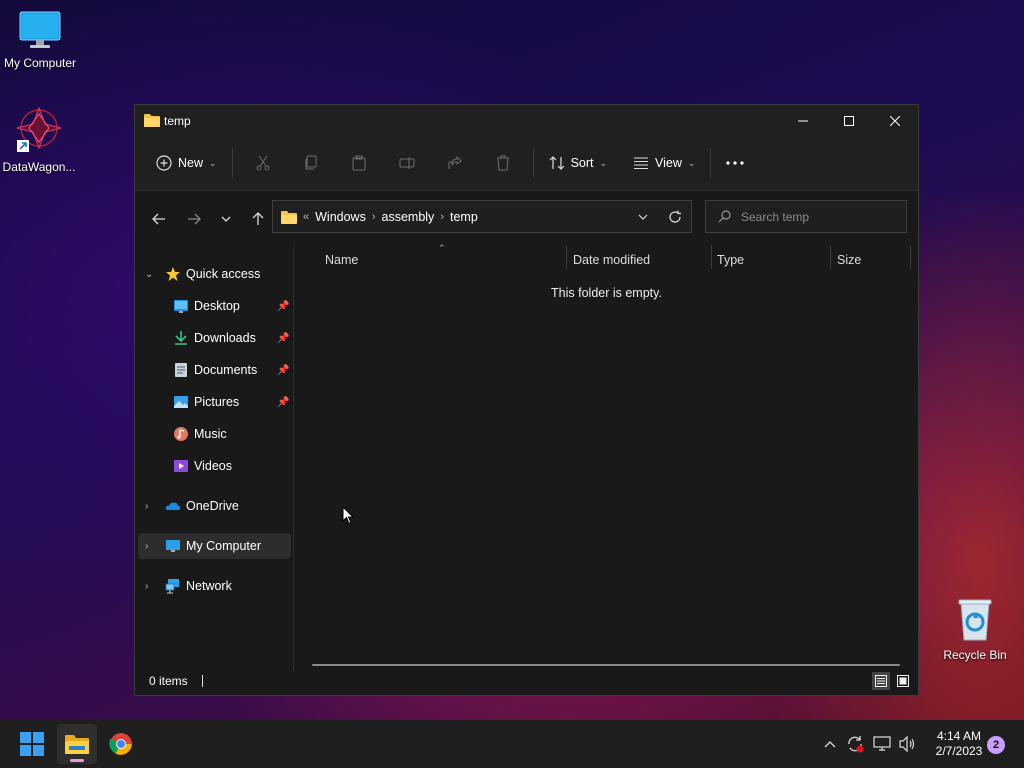  Describe the element at coordinates (735, 163) in the screenshot. I see `more-options-button` at that location.